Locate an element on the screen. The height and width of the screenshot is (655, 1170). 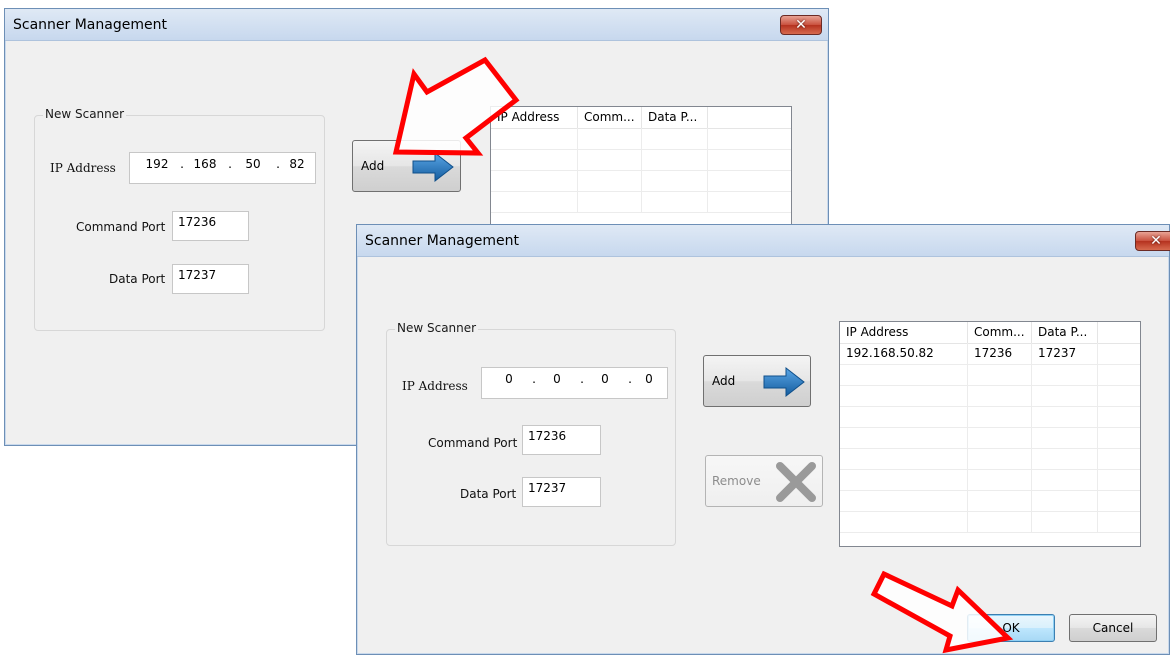
ip-octet-3: 50 is located at coordinates (253, 164).